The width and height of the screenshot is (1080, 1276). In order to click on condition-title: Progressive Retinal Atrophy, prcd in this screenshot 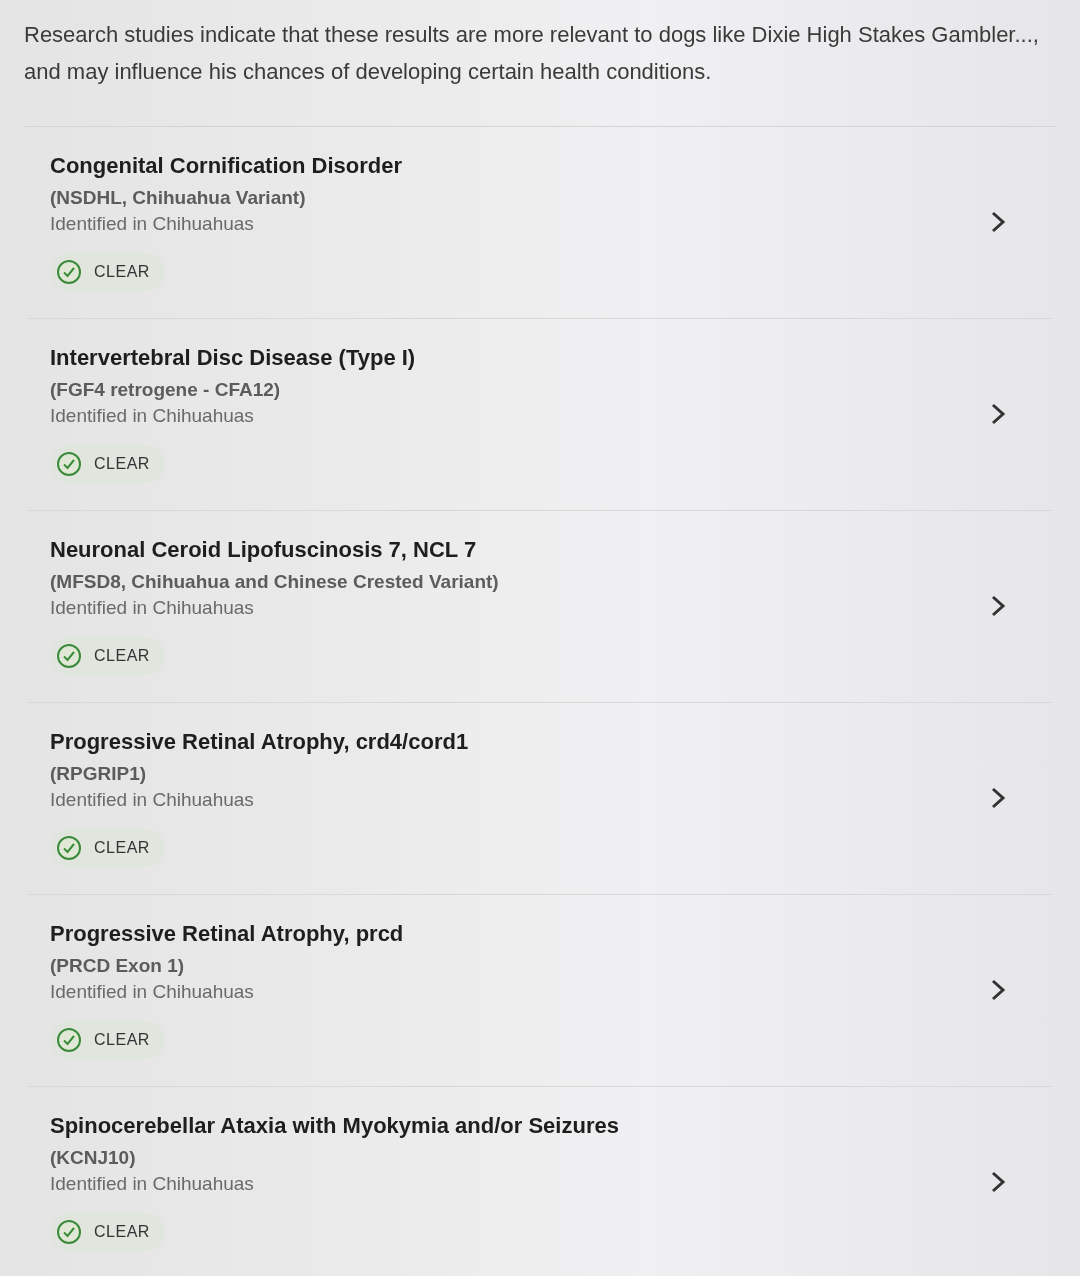, I will do `click(227, 933)`.